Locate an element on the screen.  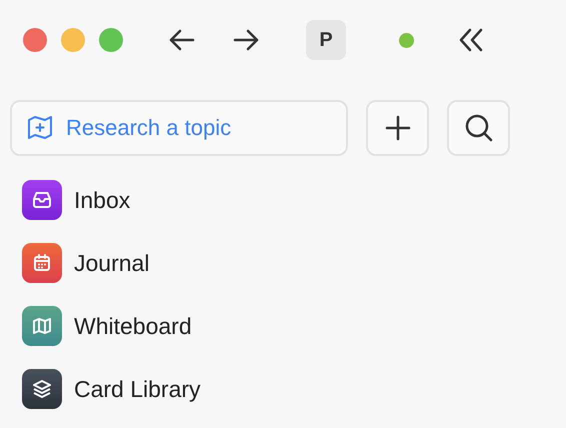
sidebar-item: Inbox is located at coordinates (102, 200).